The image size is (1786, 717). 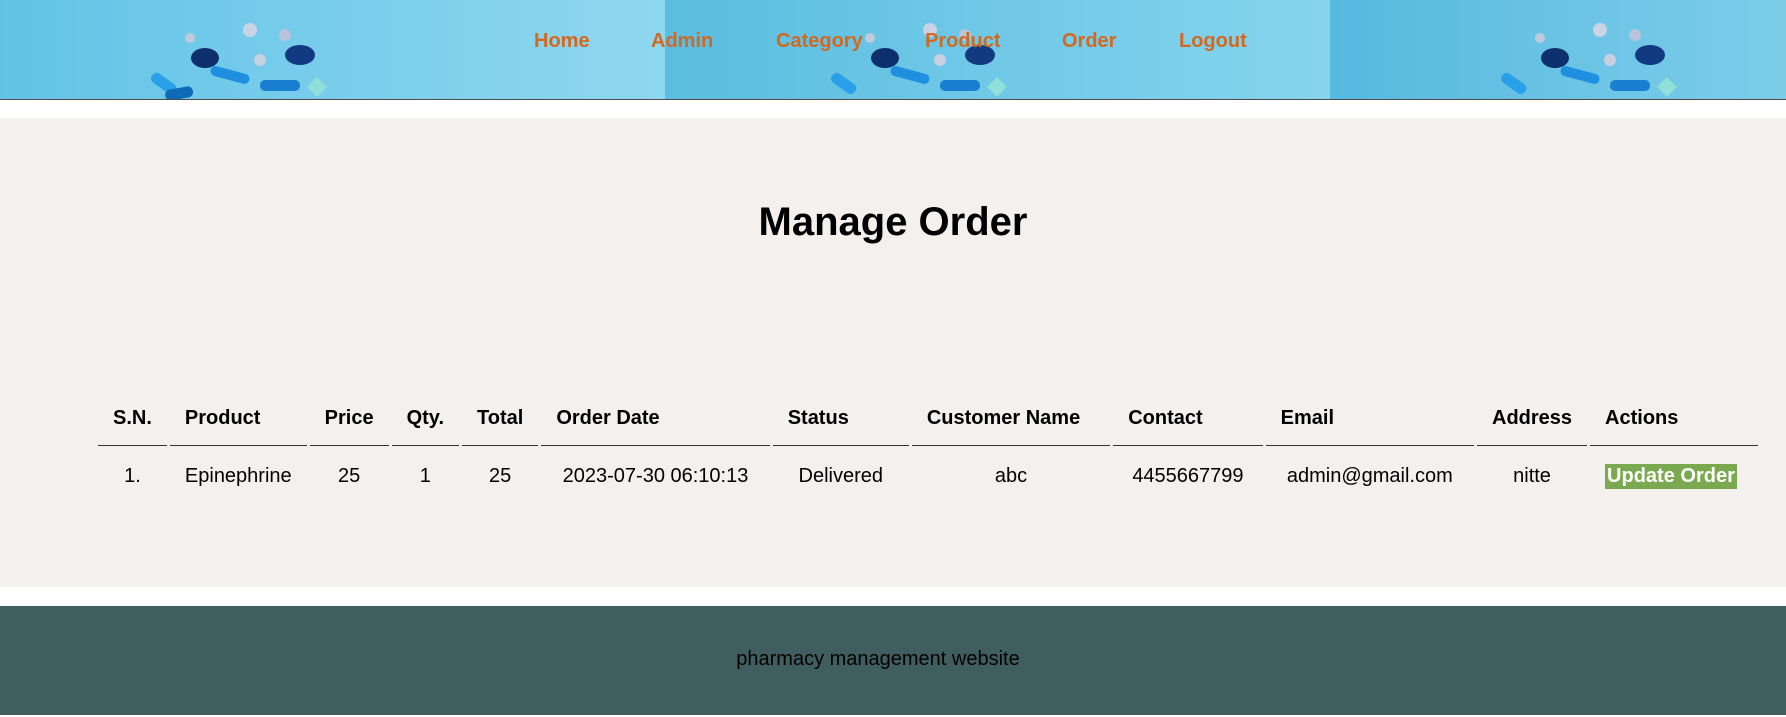 I want to click on cell-actions: Update Order, so click(x=1674, y=476).